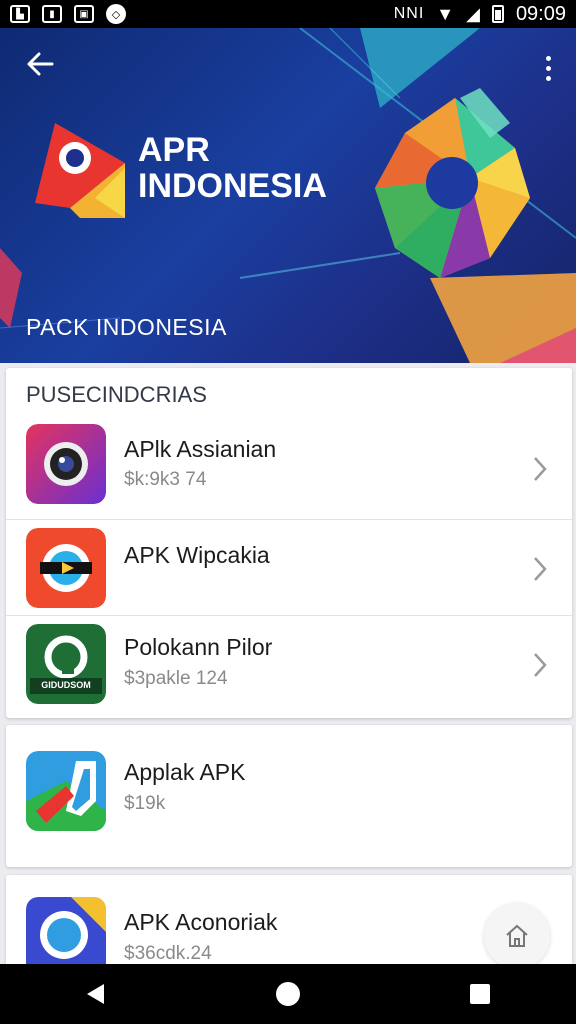 The image size is (576, 1024). What do you see at coordinates (517, 936) in the screenshot?
I see `home-icon` at bounding box center [517, 936].